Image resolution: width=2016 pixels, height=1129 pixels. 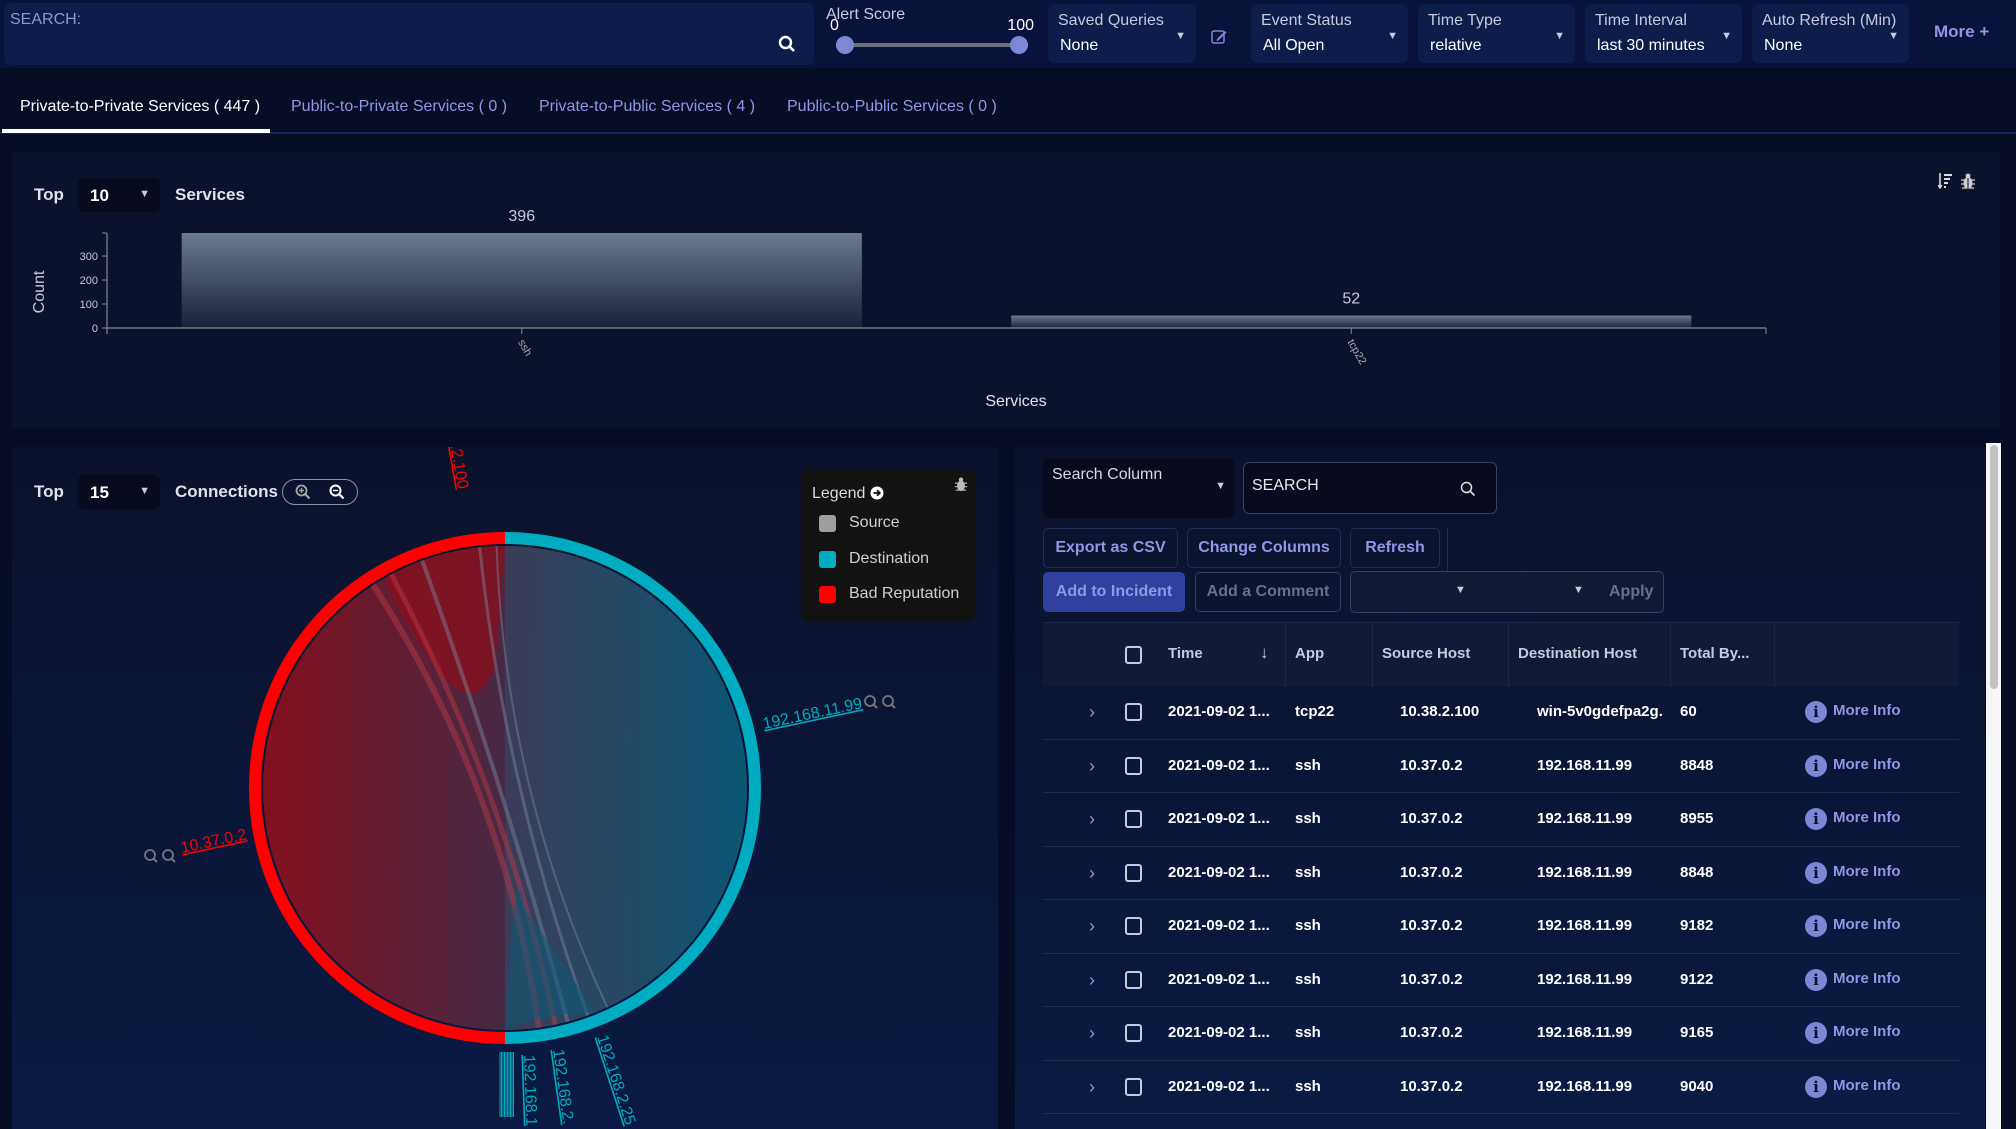 What do you see at coordinates (1577, 653) in the screenshot?
I see `column-header-destination-host: Destination Host` at bounding box center [1577, 653].